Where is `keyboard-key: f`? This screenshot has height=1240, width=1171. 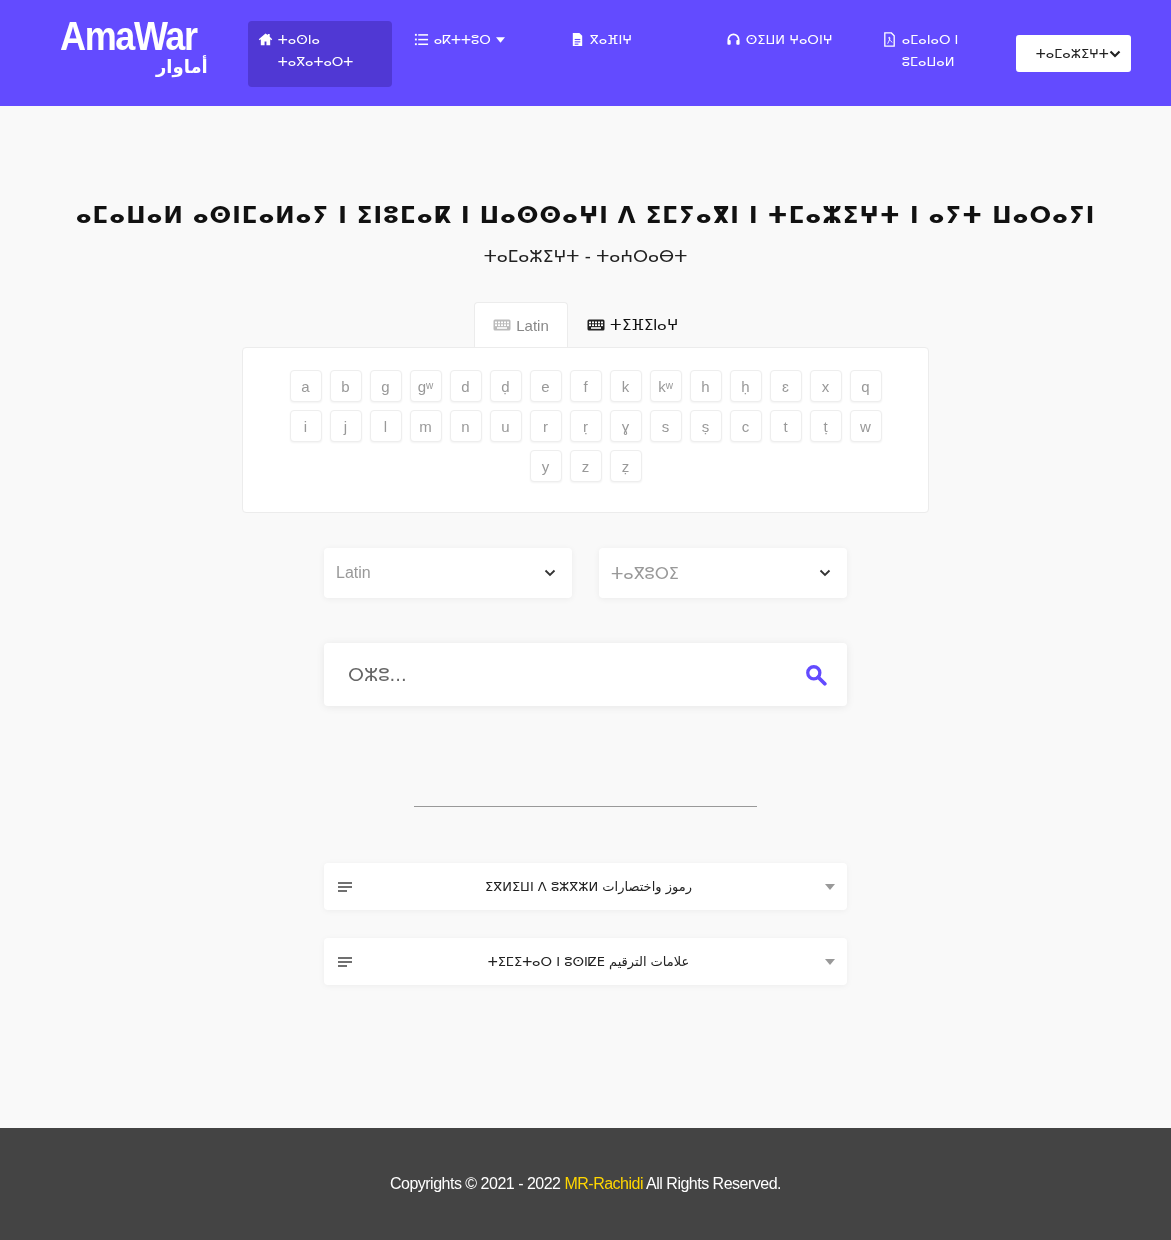 keyboard-key: f is located at coordinates (585, 386).